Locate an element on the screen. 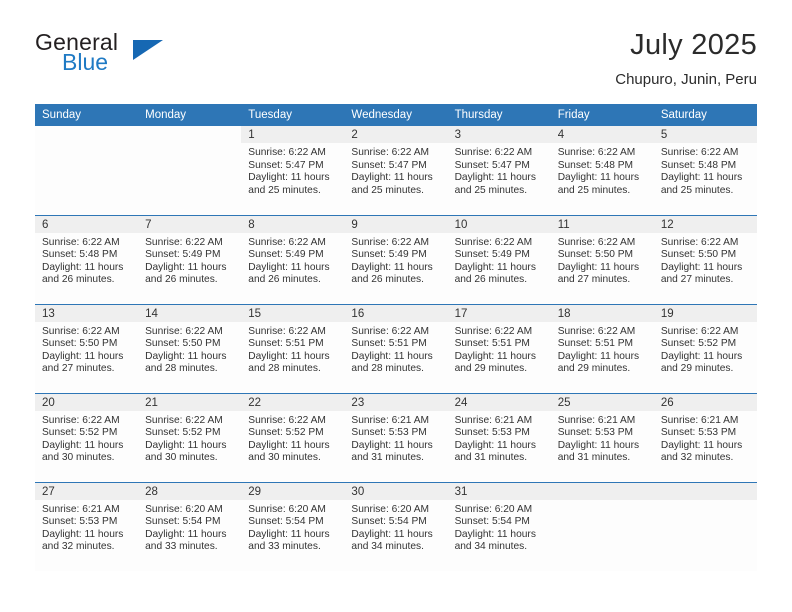  daylight-text-line2: and 26 minutes. is located at coordinates (78, 280).